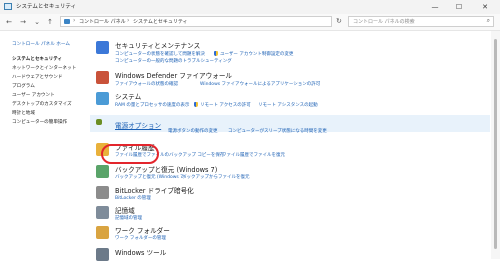 The height and width of the screenshot is (261, 500). I want to click on category-link: 電源ボタンの動作の変更, so click(193, 131).